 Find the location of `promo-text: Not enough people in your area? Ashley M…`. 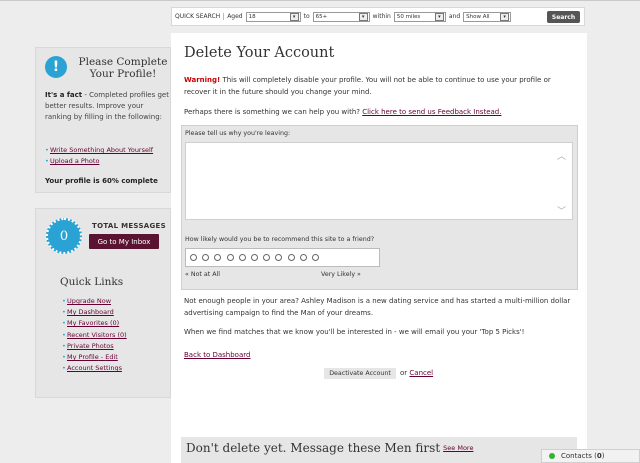

promo-text: Not enough people in your area? Ashley M… is located at coordinates (377, 307).